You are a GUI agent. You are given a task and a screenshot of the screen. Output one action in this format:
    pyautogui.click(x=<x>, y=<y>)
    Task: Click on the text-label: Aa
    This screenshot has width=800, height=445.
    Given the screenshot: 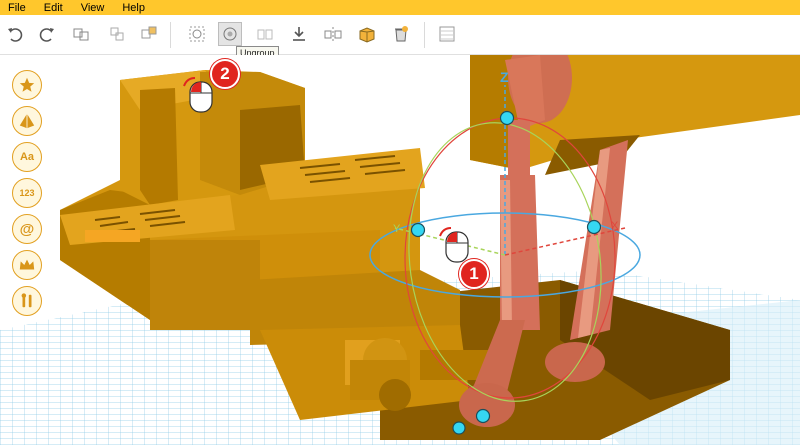 What is the action you would take?
    pyautogui.click(x=27, y=157)
    